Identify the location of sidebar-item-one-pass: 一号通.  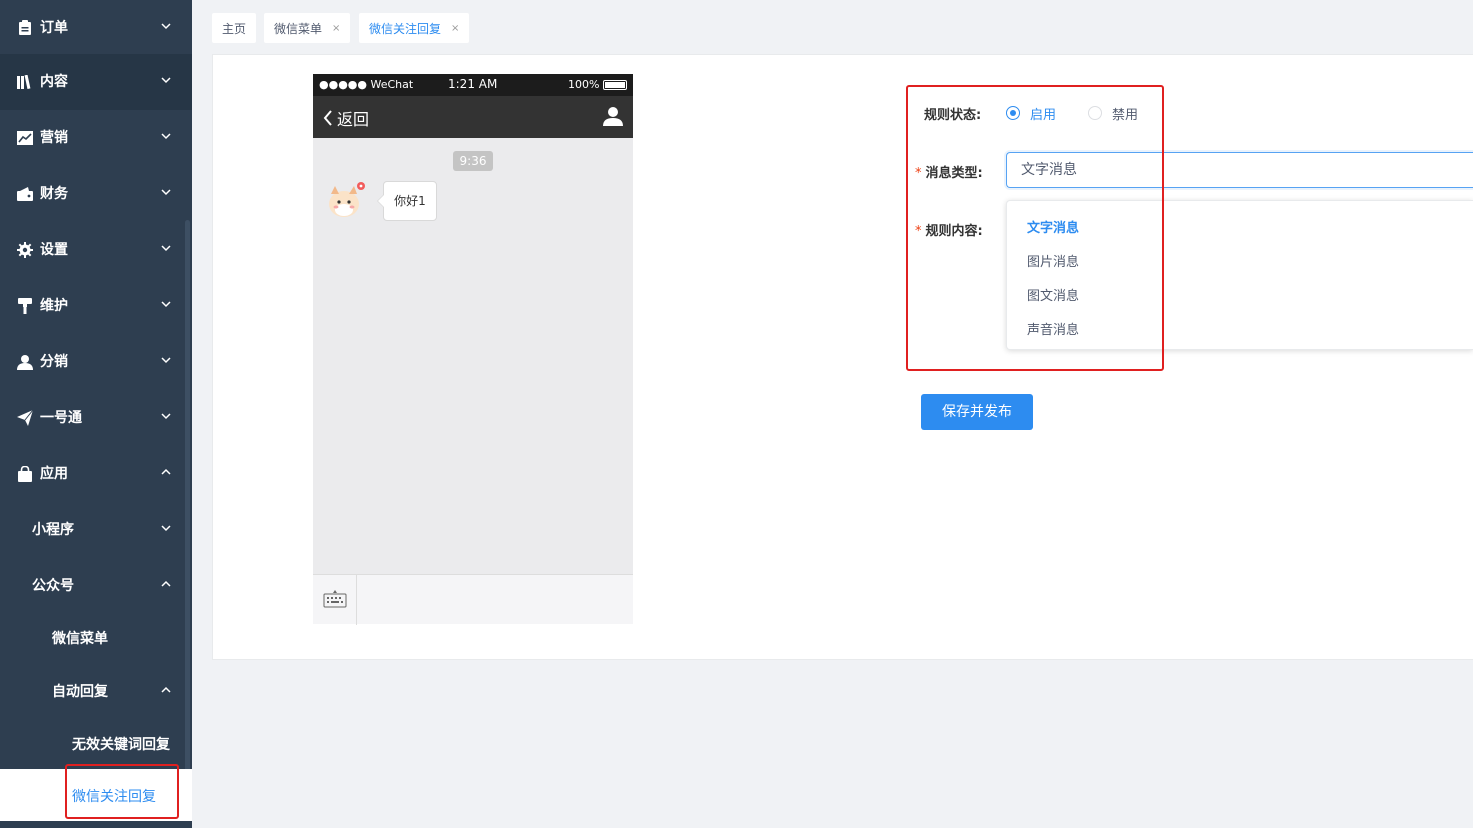
(96, 418).